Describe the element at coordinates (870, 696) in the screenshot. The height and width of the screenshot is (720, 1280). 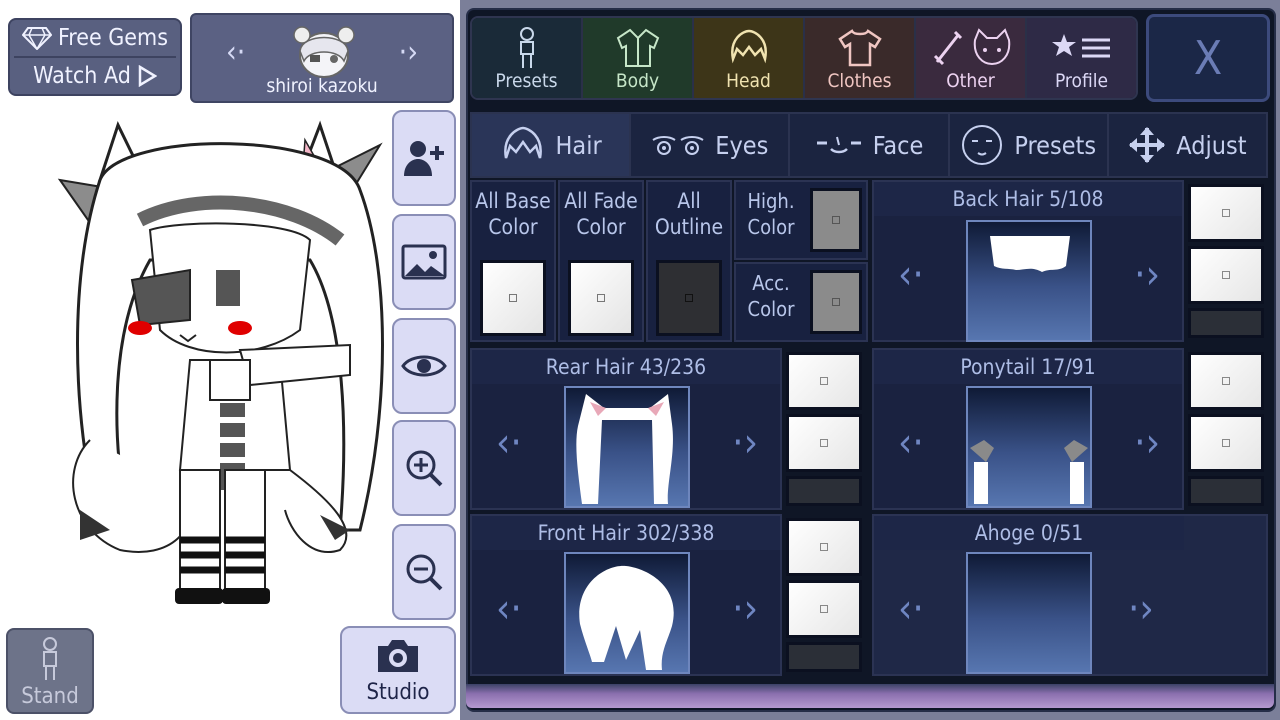
I see `panel-bottom-bar` at that location.